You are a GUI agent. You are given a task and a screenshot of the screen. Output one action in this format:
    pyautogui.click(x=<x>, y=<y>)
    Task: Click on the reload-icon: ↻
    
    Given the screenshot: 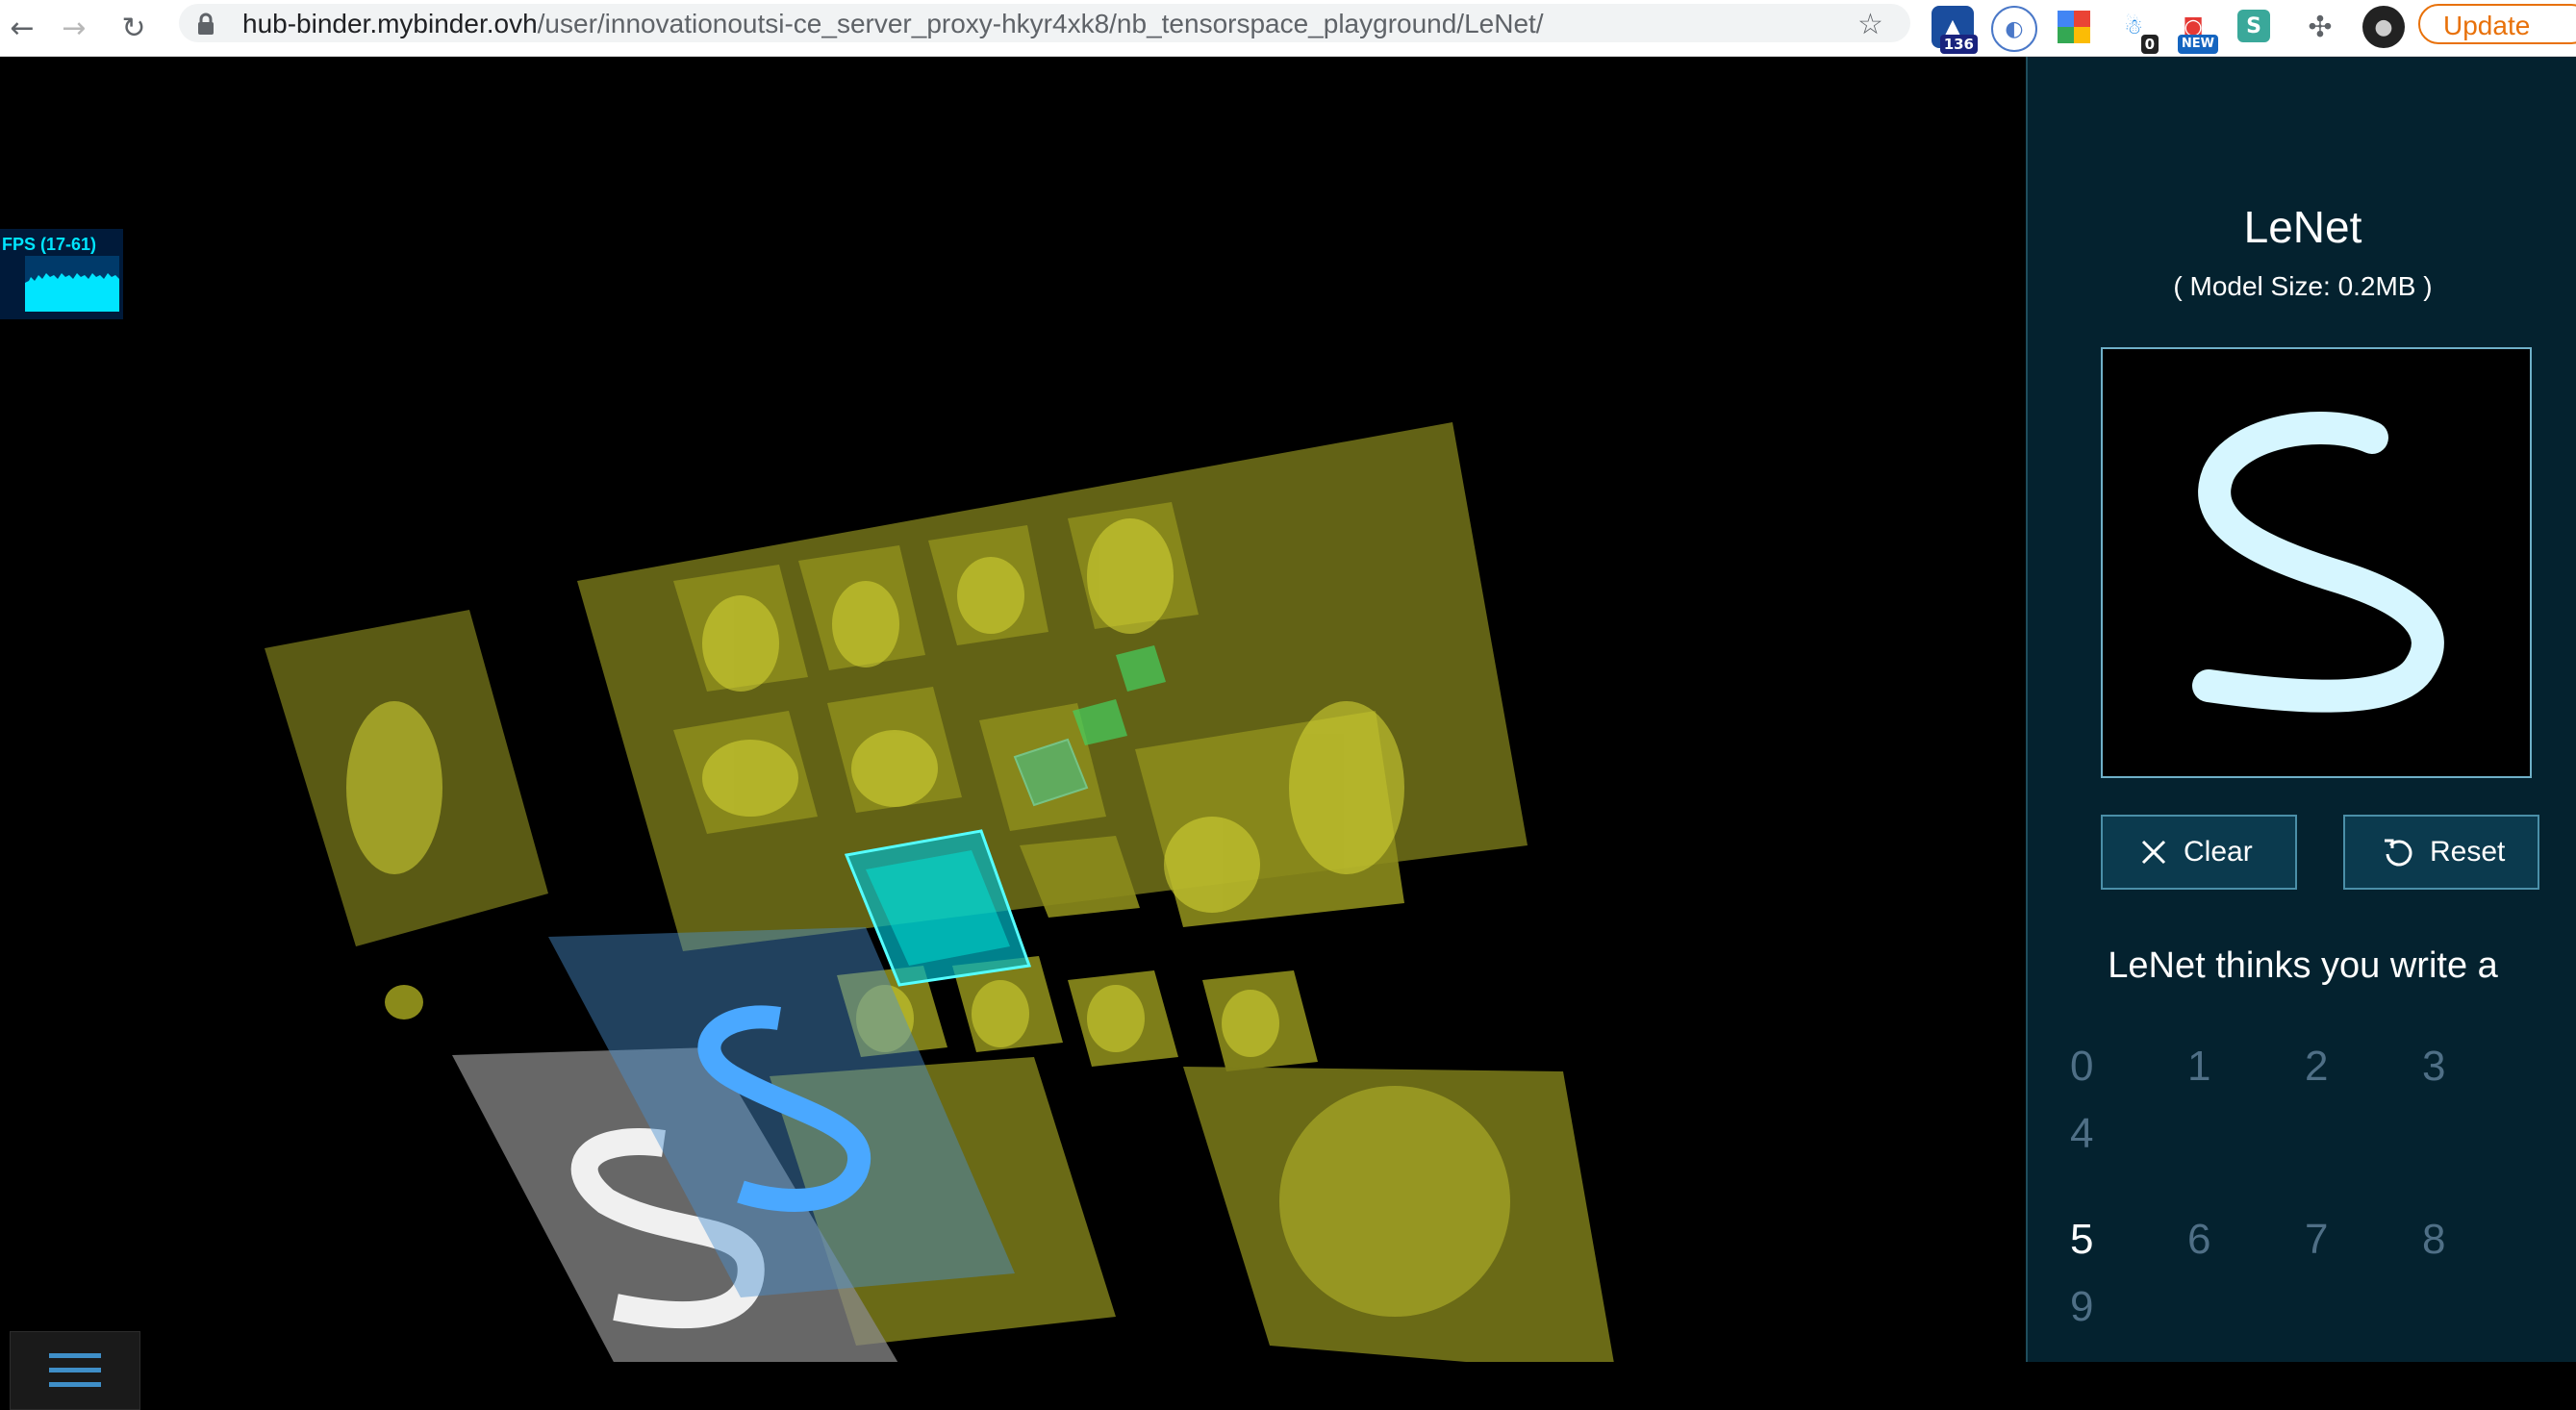 What is the action you would take?
    pyautogui.click(x=133, y=28)
    